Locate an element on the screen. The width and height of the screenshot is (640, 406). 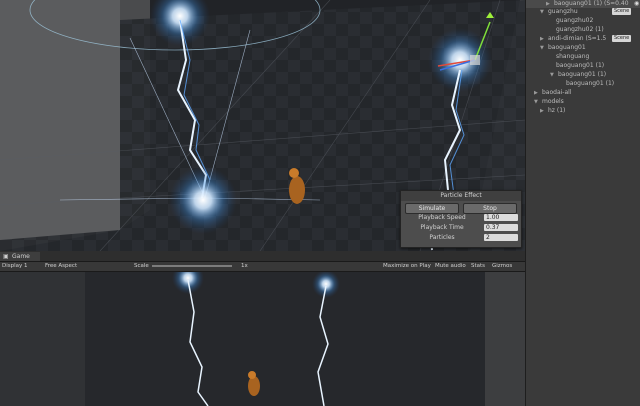
gizmos-dropdown: Gizmos is located at coordinates (502, 266).